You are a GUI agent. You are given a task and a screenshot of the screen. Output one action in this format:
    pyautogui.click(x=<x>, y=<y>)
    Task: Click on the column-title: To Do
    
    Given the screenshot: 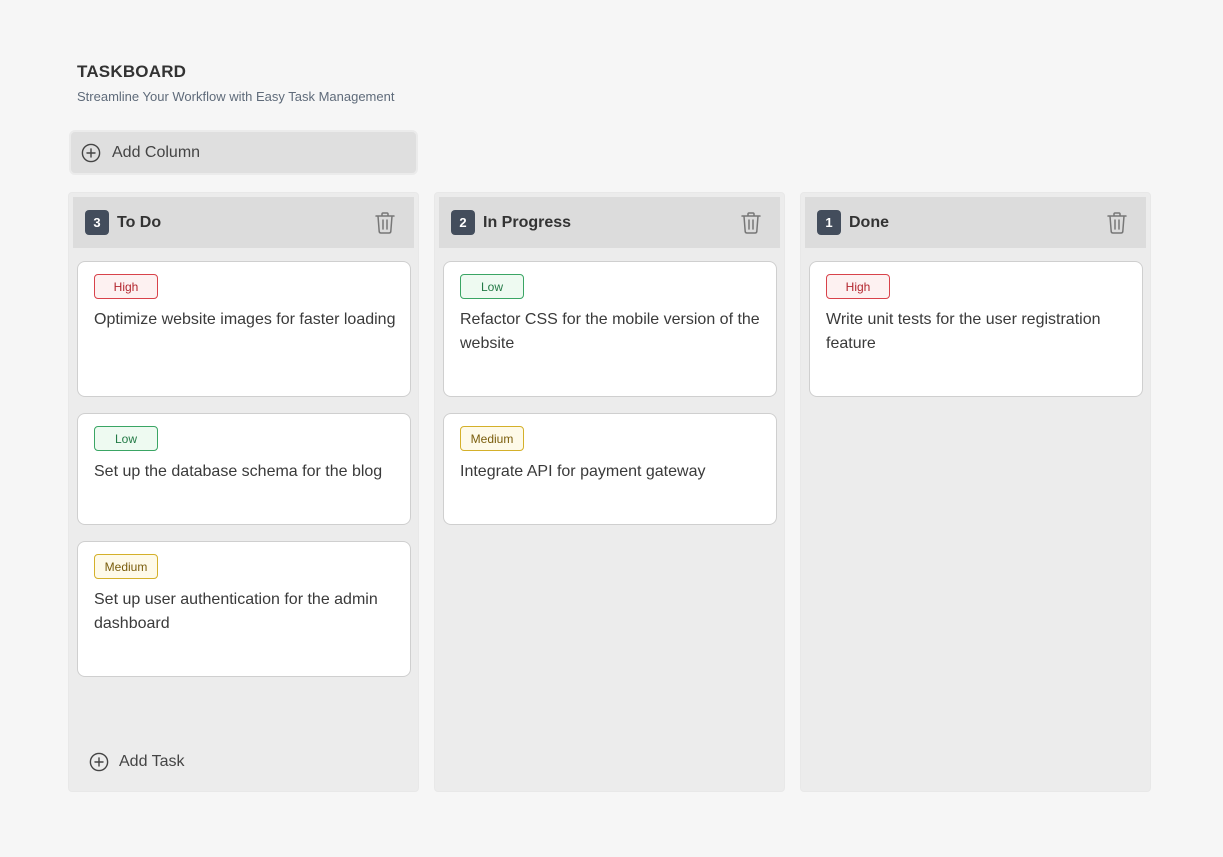 What is the action you would take?
    pyautogui.click(x=139, y=222)
    